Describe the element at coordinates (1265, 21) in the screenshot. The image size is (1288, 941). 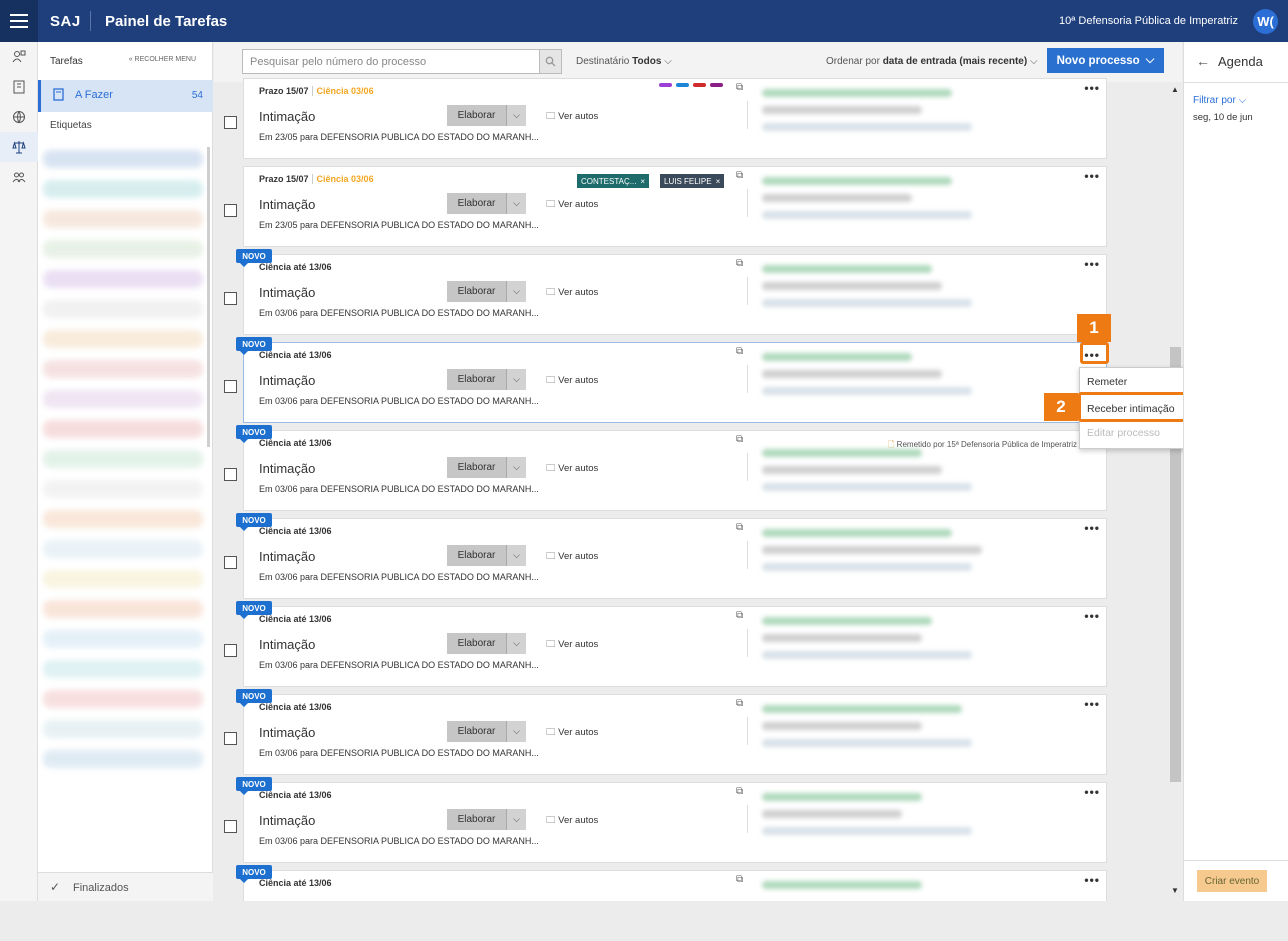
I see `avatar: W(` at that location.